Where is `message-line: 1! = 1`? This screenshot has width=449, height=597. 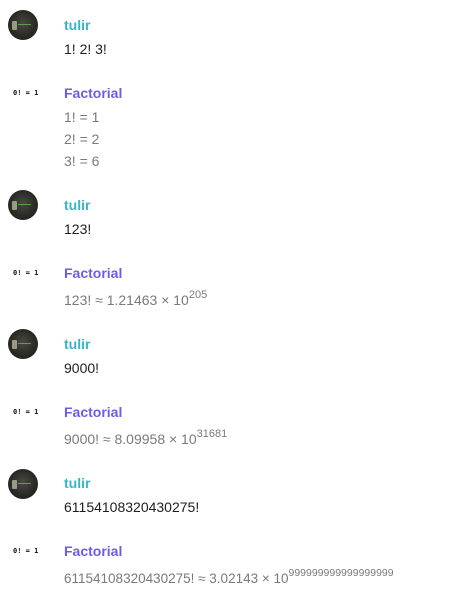
message-line: 1! = 1 is located at coordinates (82, 117).